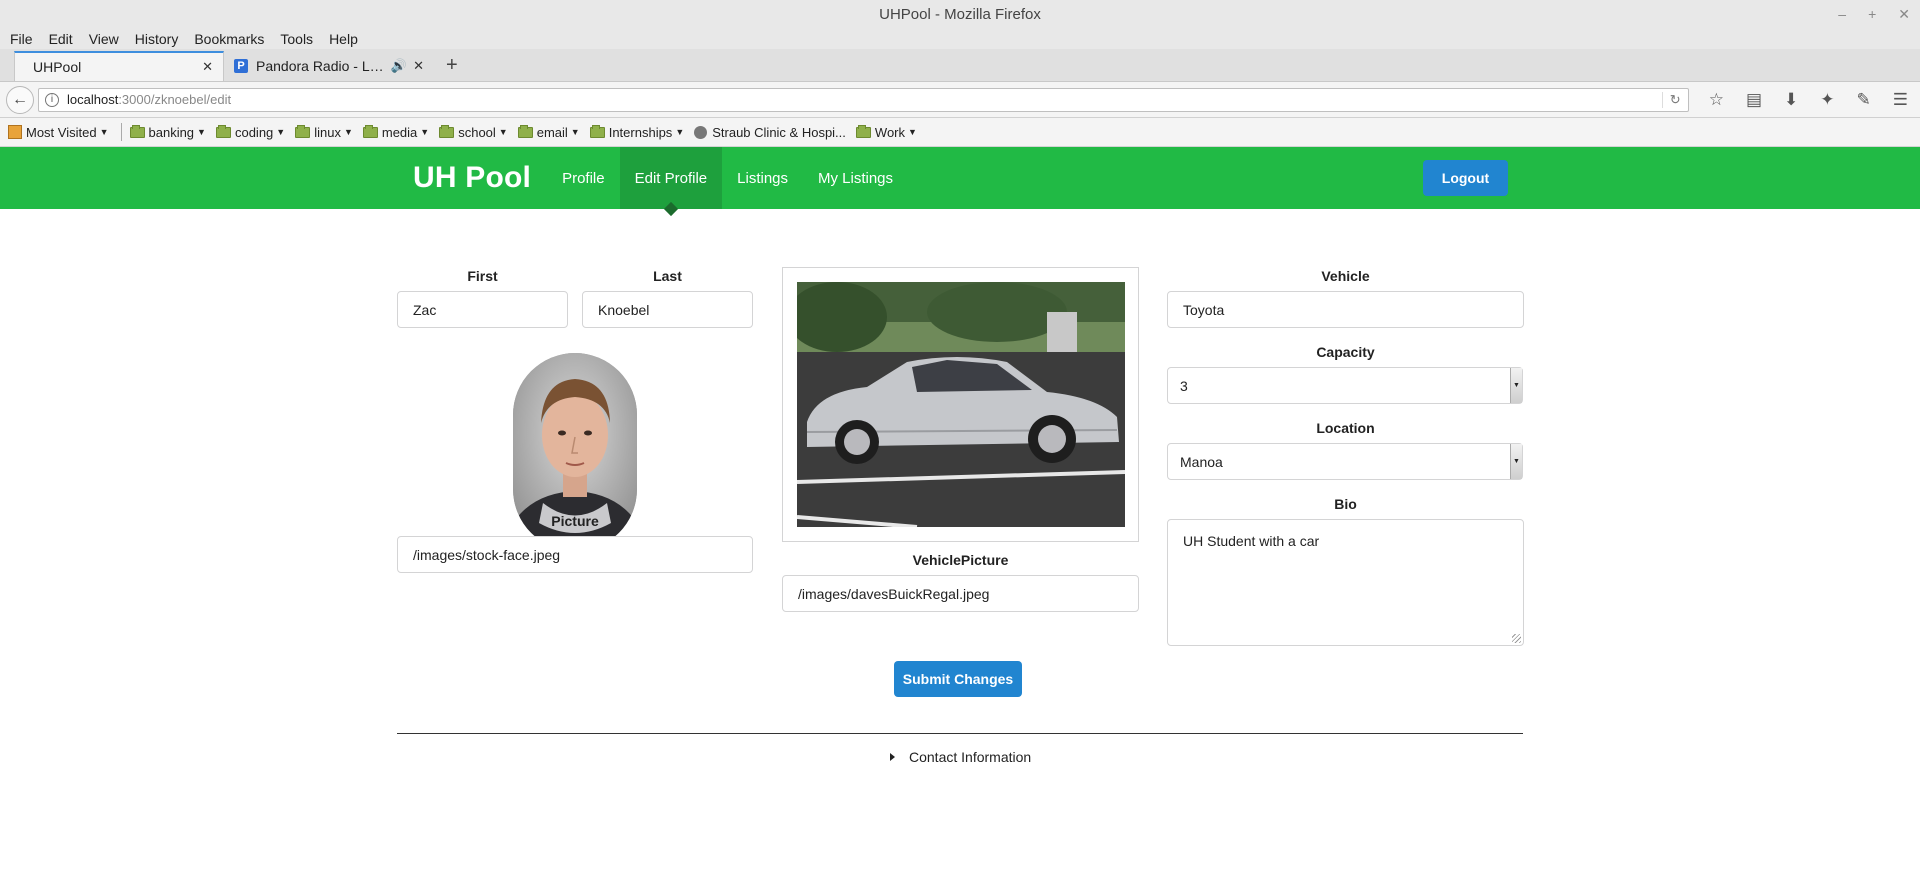  Describe the element at coordinates (21, 39) in the screenshot. I see `menu-file: File` at that location.